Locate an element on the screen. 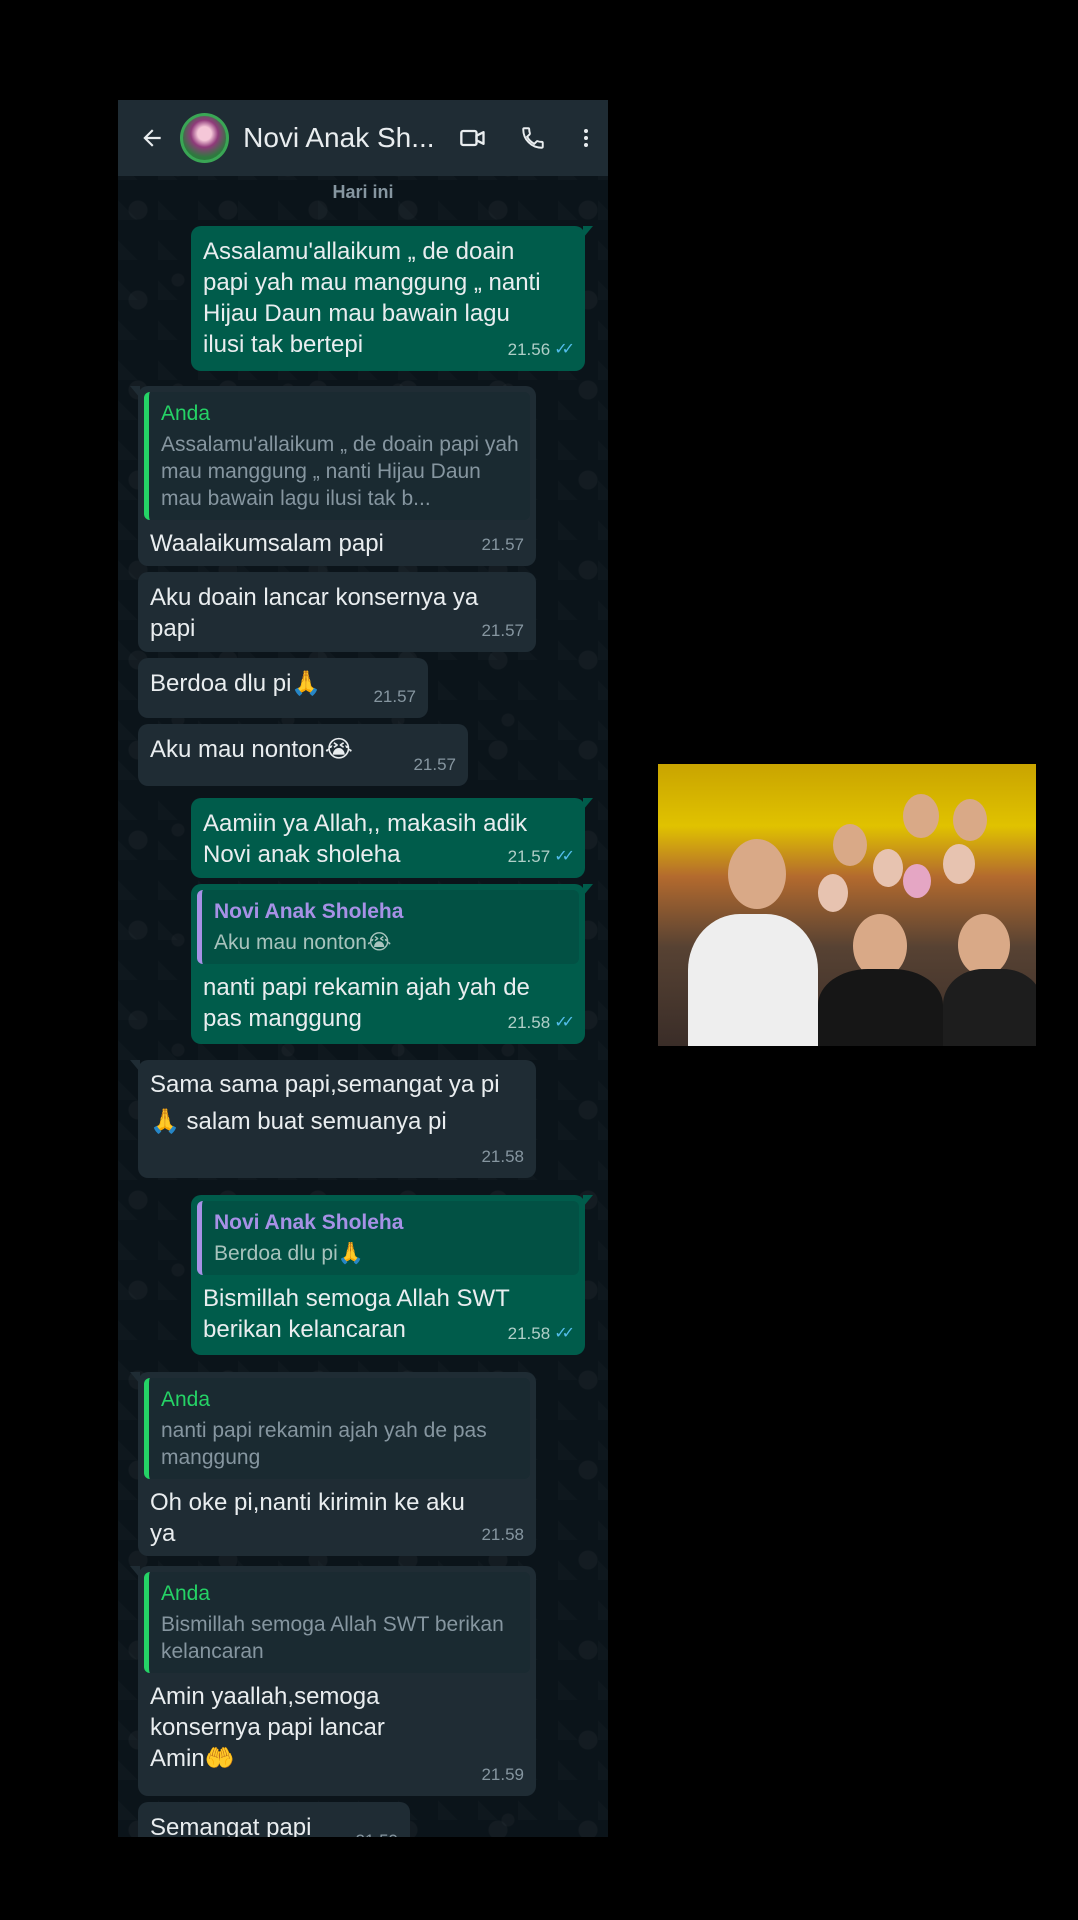 The height and width of the screenshot is (1920, 1078). message-bubble-incoming: Aku mau nonton😭 21.57 is located at coordinates (303, 755).